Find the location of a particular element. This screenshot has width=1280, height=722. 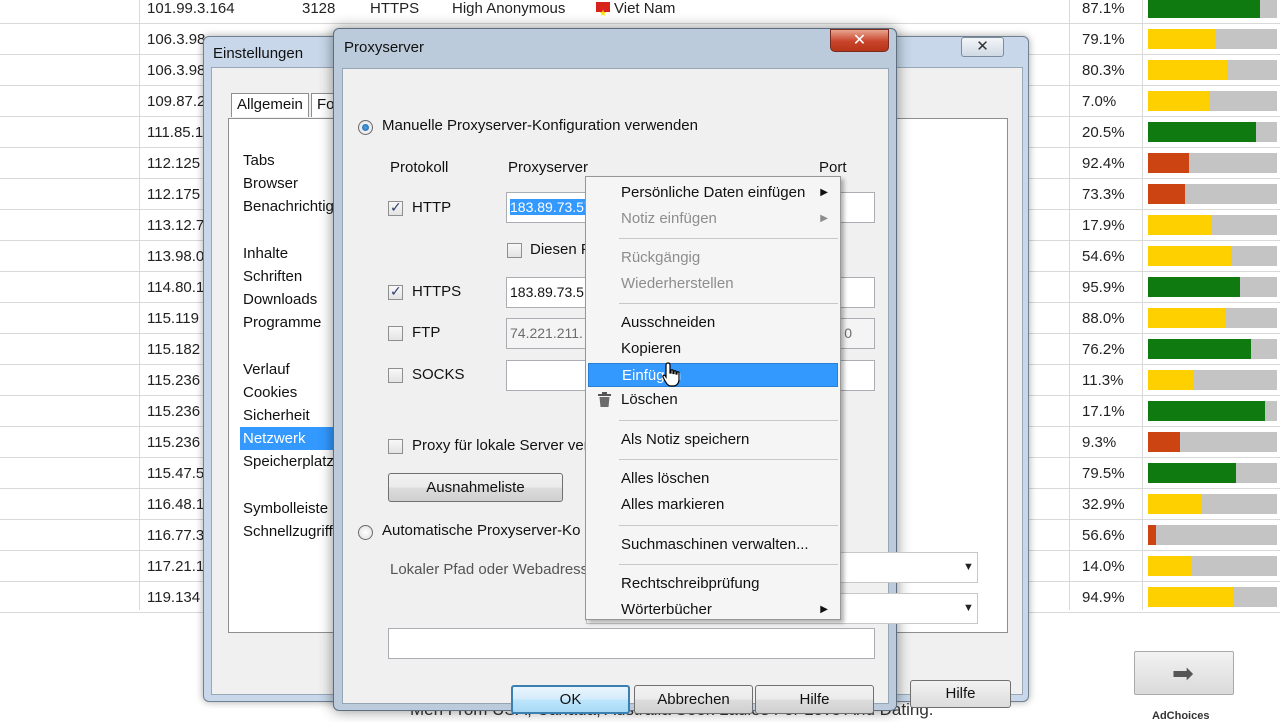

settings-nav-item: Netzwerk is located at coordinates (290, 438).